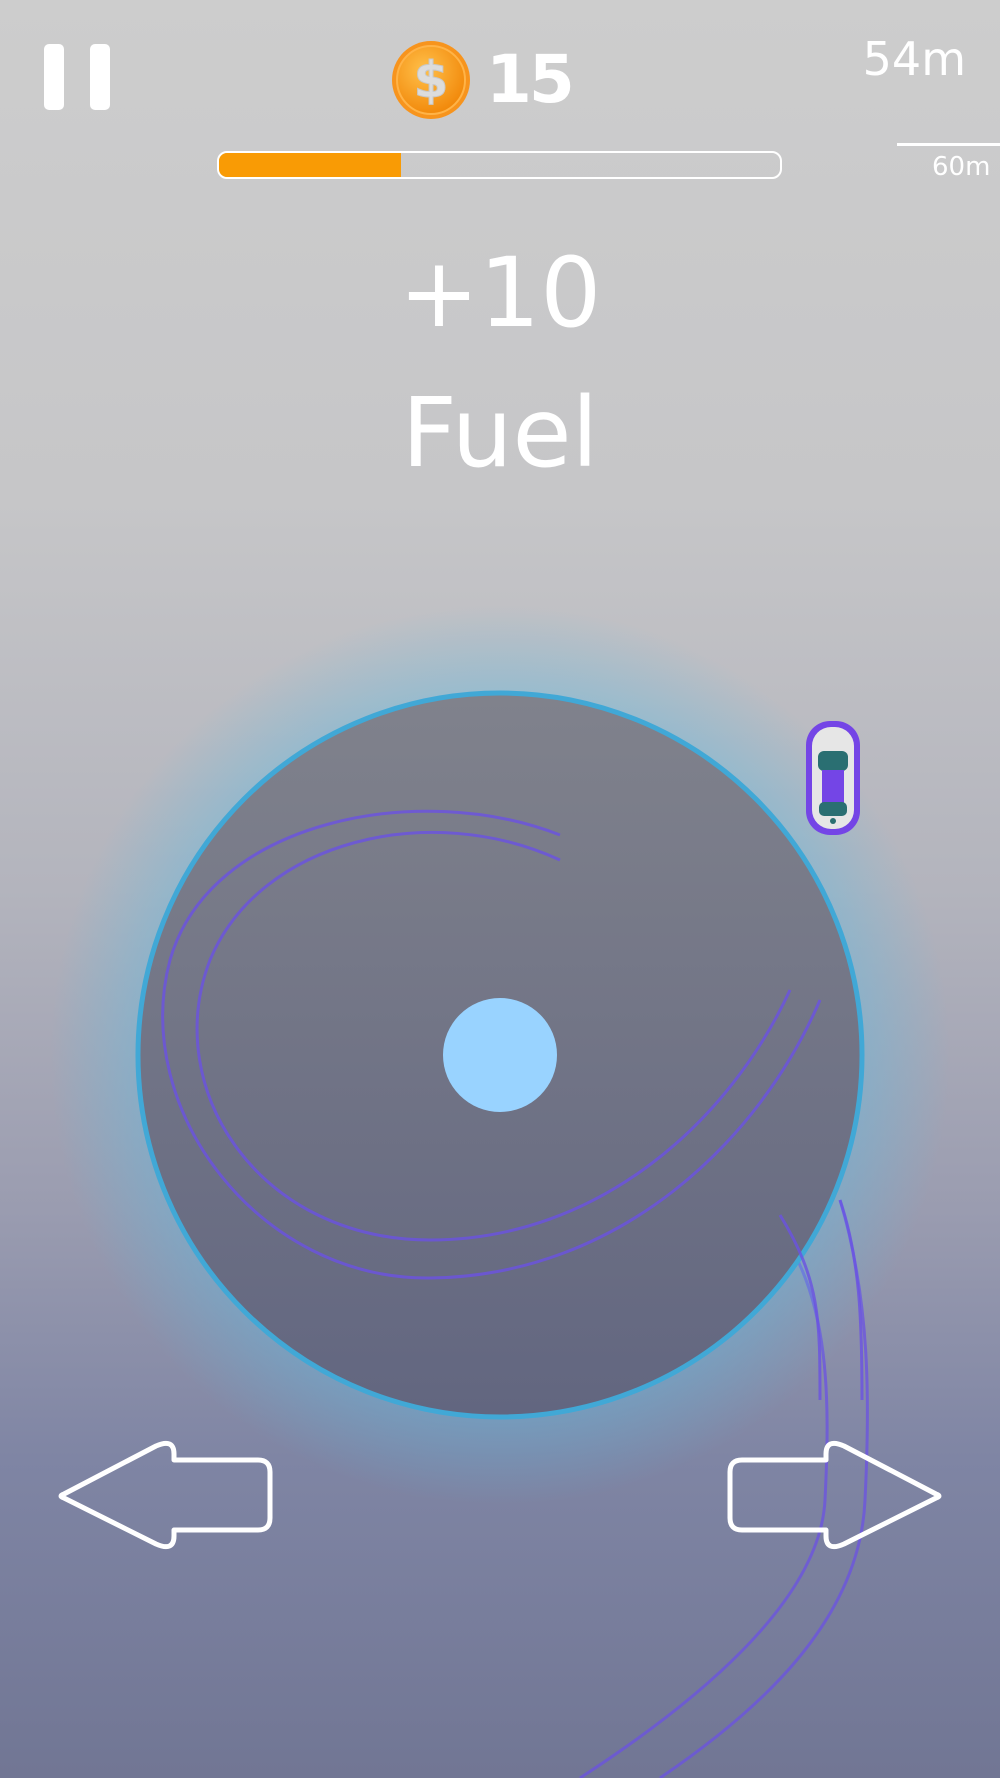 The image size is (1000, 1778). What do you see at coordinates (500, 293) in the screenshot?
I see `bonus-amount: +10` at bounding box center [500, 293].